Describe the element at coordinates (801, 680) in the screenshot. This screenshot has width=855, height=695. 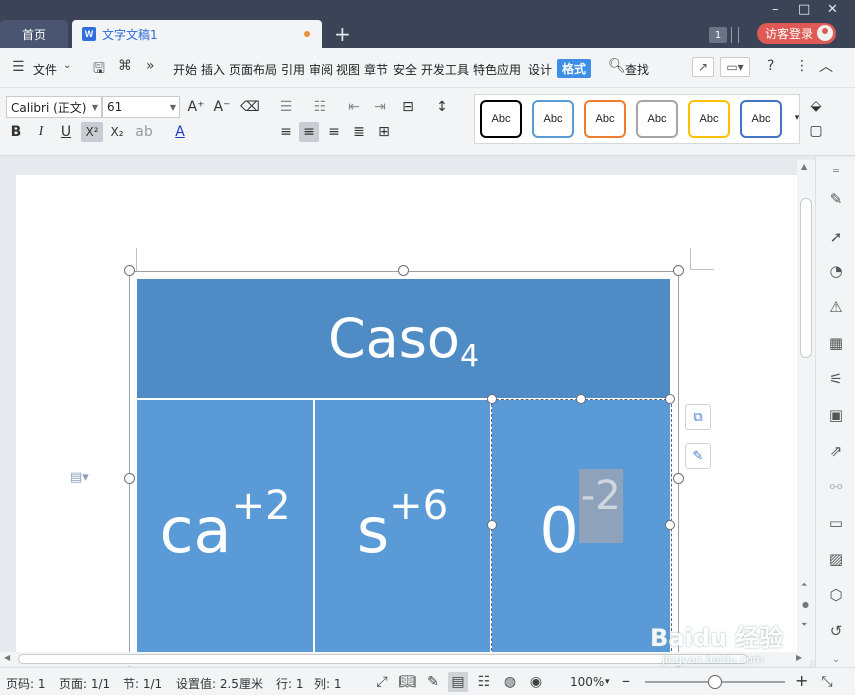
I see `zoom-in-icon: +` at that location.